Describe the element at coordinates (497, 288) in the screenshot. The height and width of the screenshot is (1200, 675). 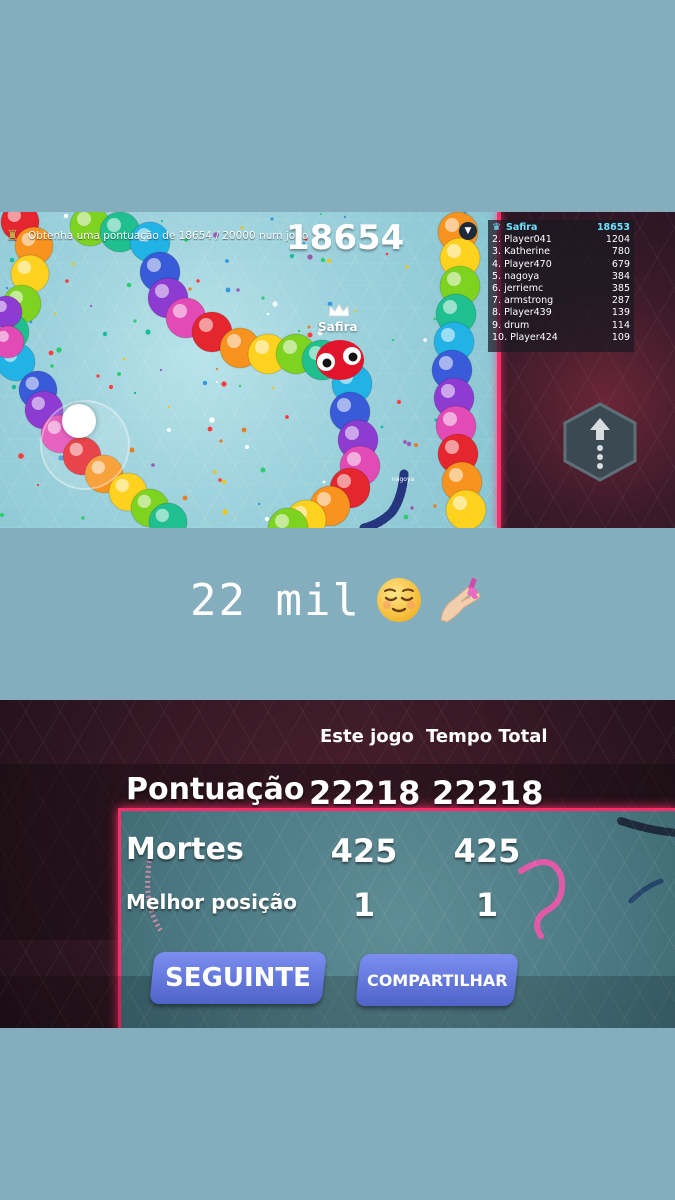
I see `leaderboard-rank: 6.` at that location.